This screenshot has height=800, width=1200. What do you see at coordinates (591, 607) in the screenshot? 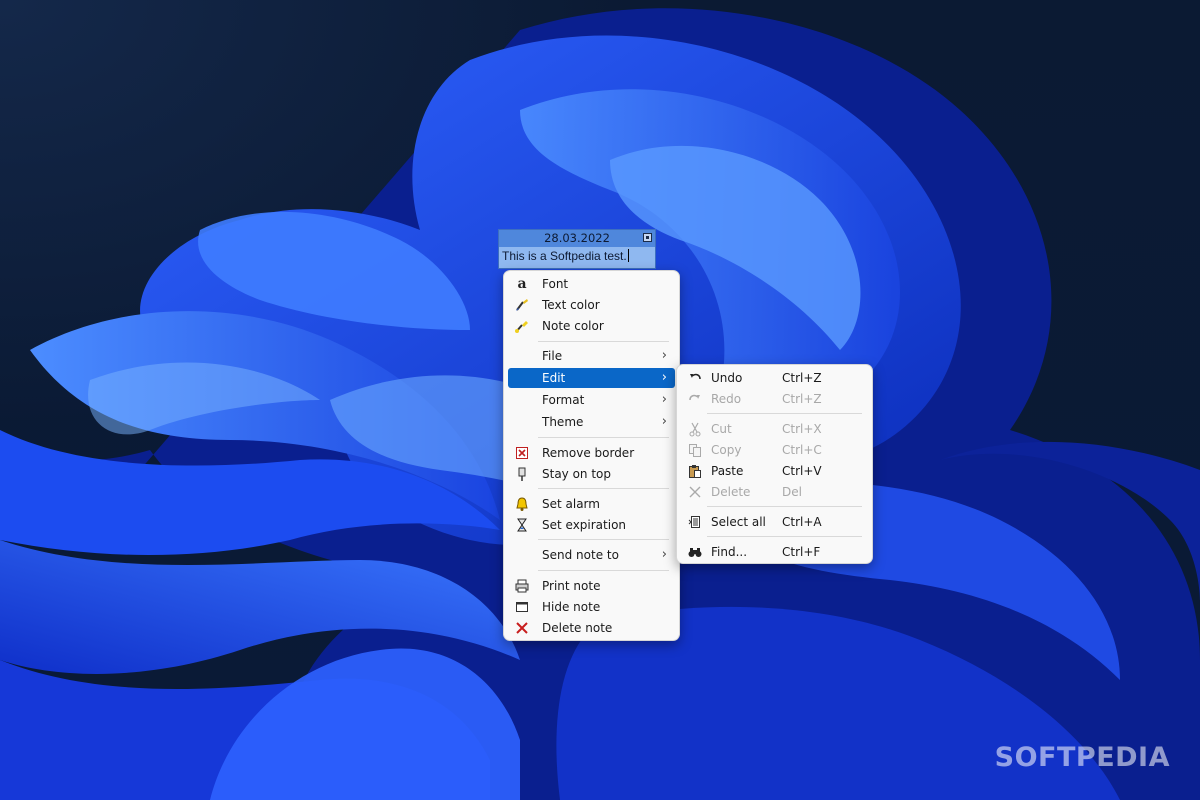
I see `menu-item-hide-note: Hide note` at bounding box center [591, 607].